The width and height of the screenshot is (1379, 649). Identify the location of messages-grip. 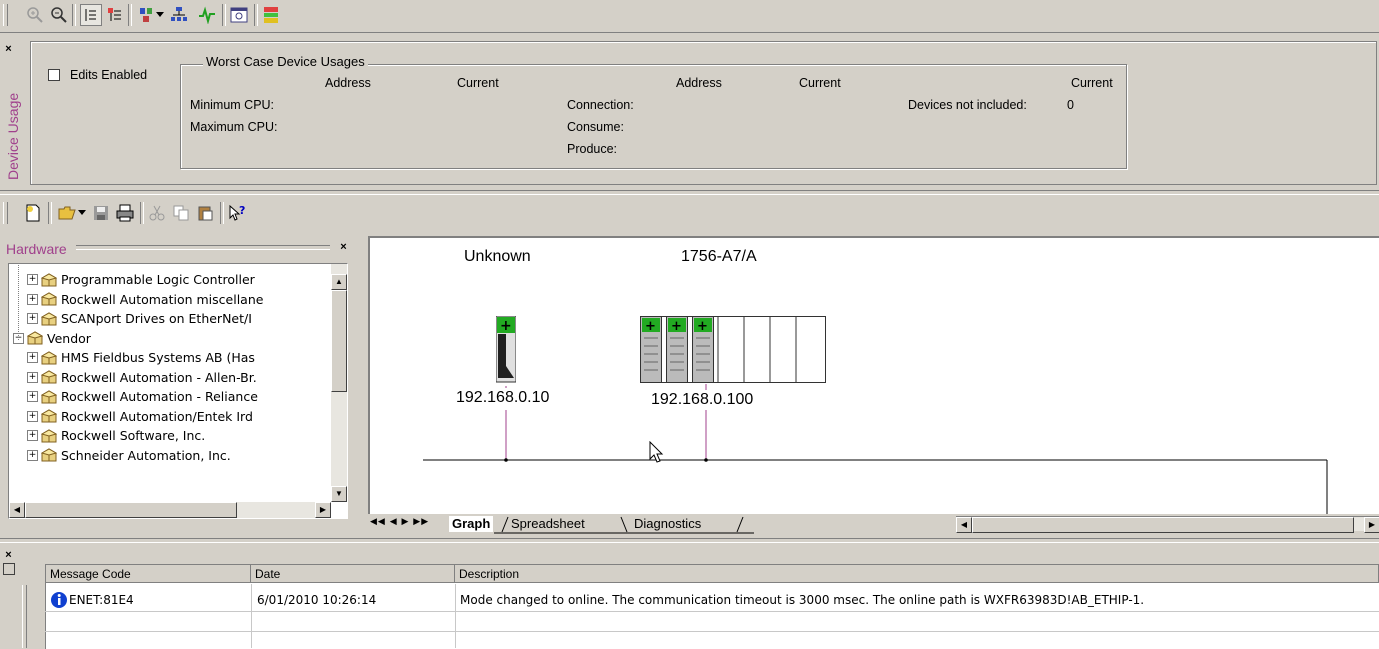
(24, 616).